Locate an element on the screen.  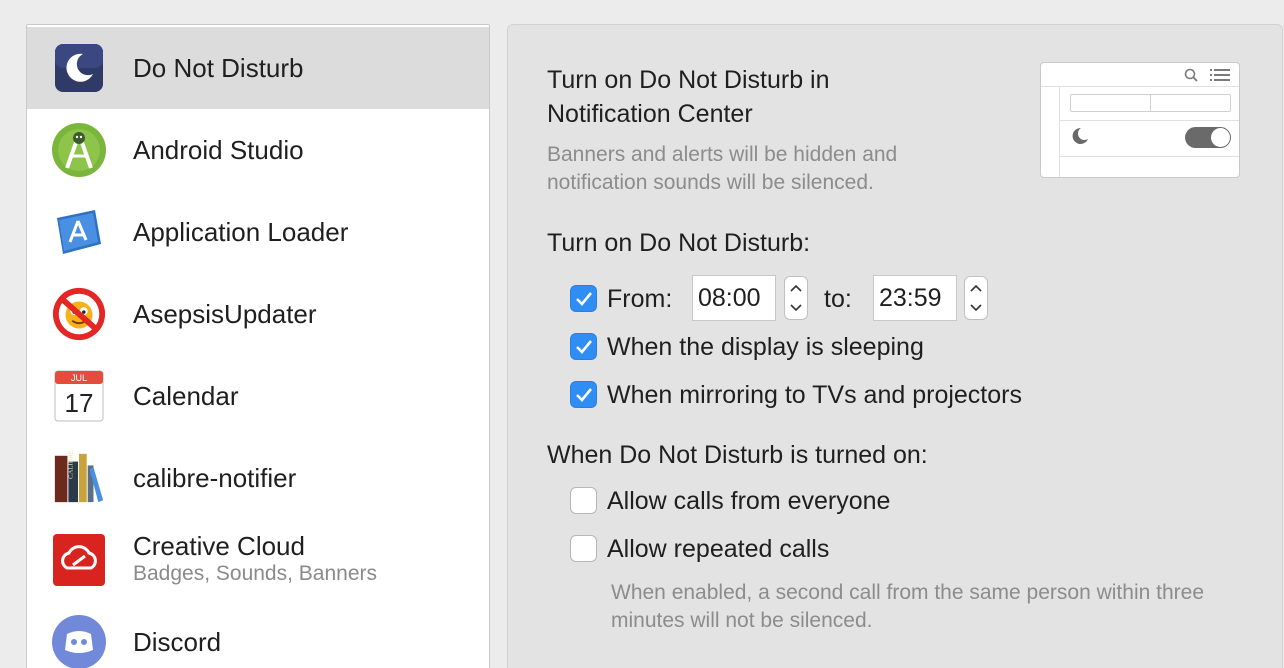
calibre-books-icon: CALIBRE is located at coordinates (79, 478).